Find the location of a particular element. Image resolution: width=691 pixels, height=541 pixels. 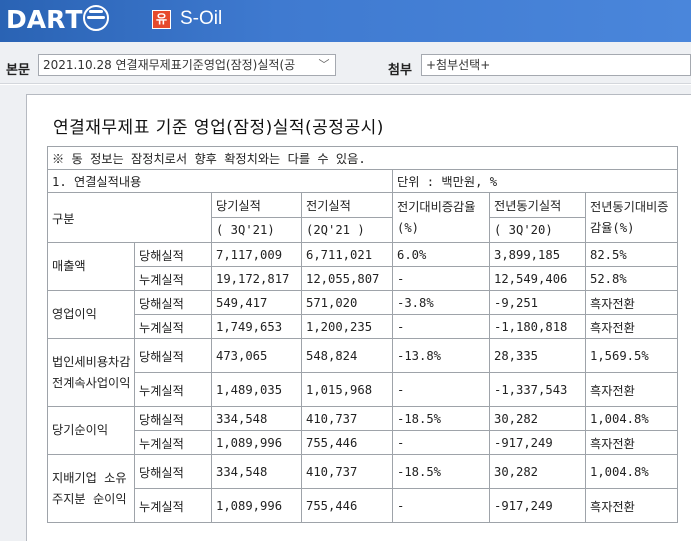

previous-value: 1,015,968 is located at coordinates (347, 389).